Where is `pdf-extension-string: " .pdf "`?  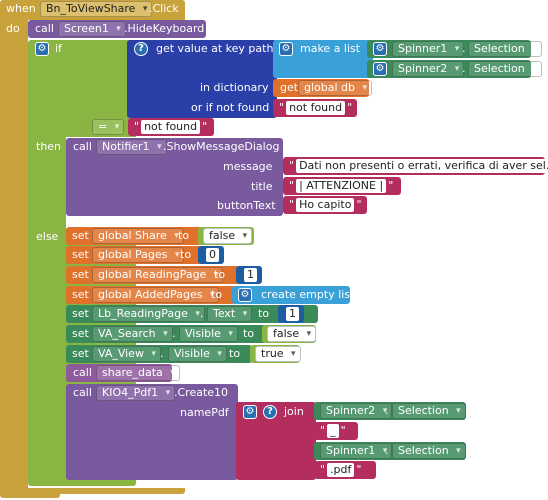 pdf-extension-string: " .pdf " is located at coordinates (345, 470).